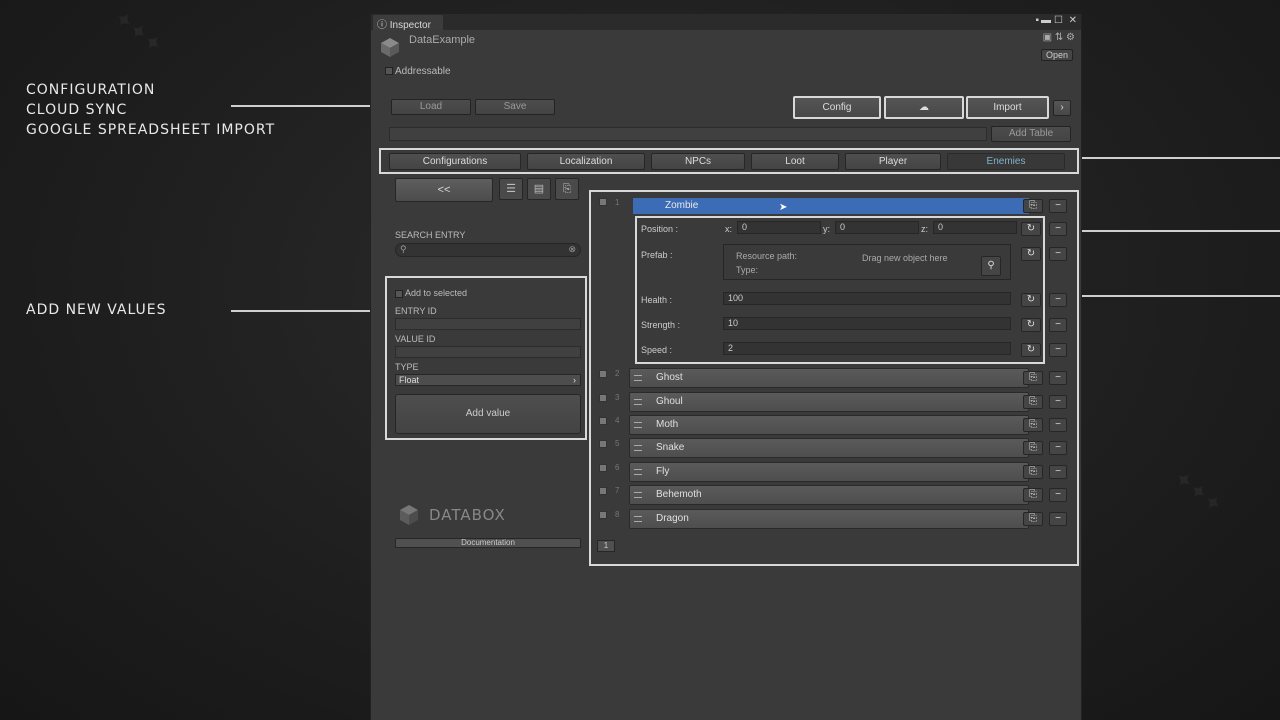  What do you see at coordinates (416, 311) in the screenshot?
I see `entry-id-label: ENTRY ID` at bounding box center [416, 311].